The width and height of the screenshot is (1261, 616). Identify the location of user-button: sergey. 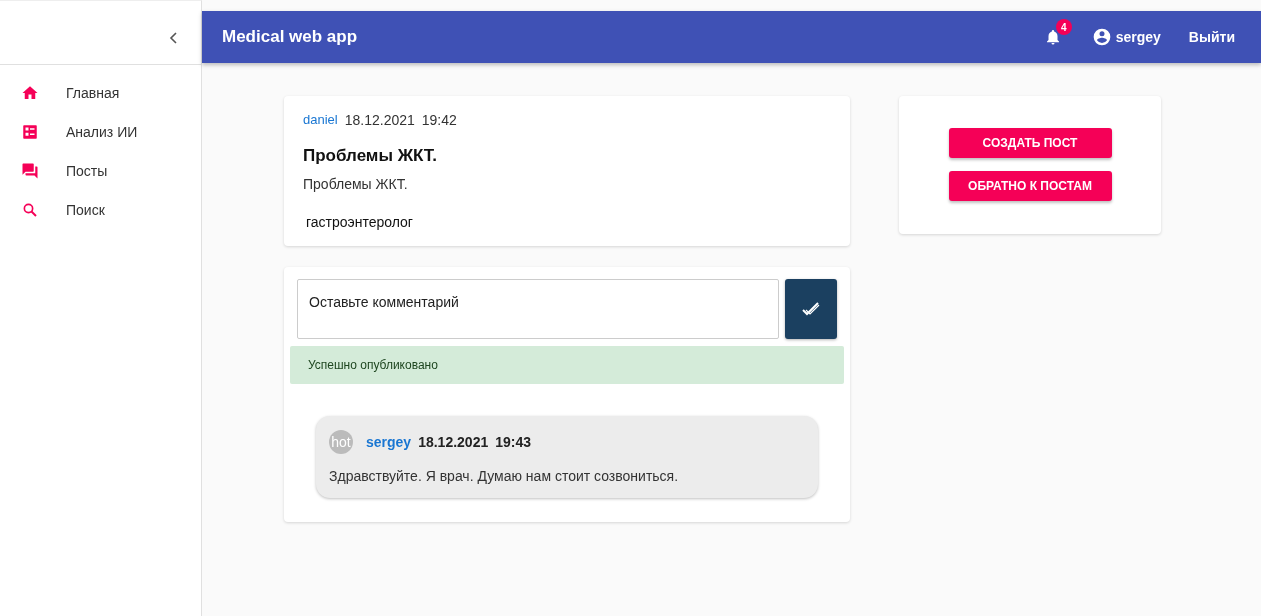
(1126, 37).